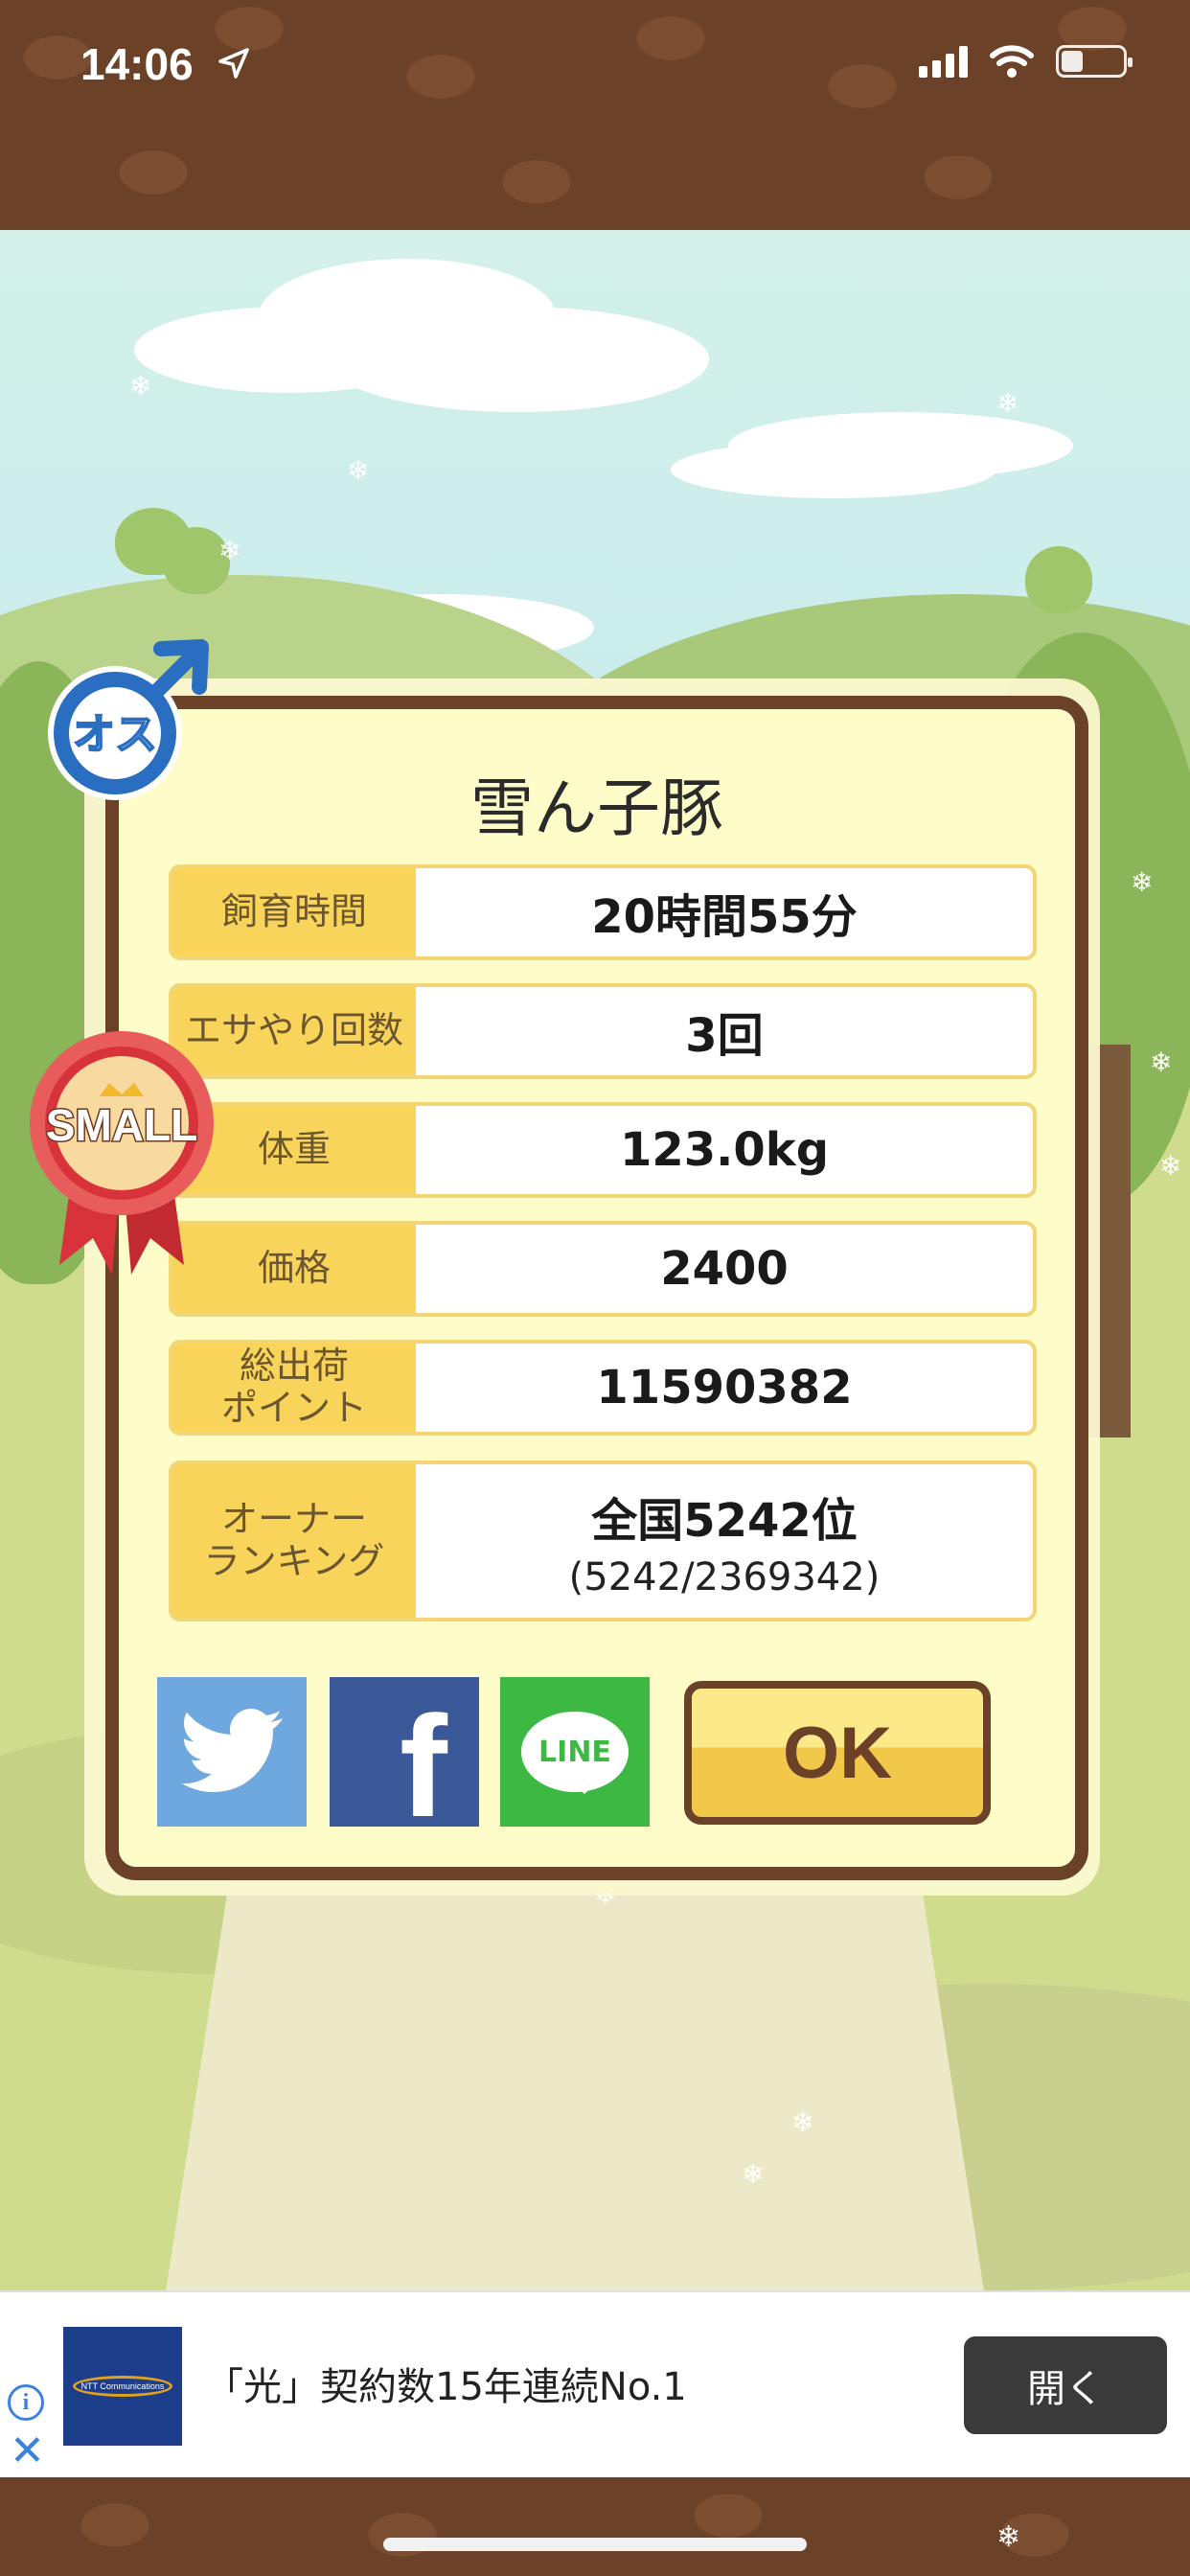  Describe the element at coordinates (122, 1153) in the screenshot. I see `ribbon-icon: SMALL` at that location.